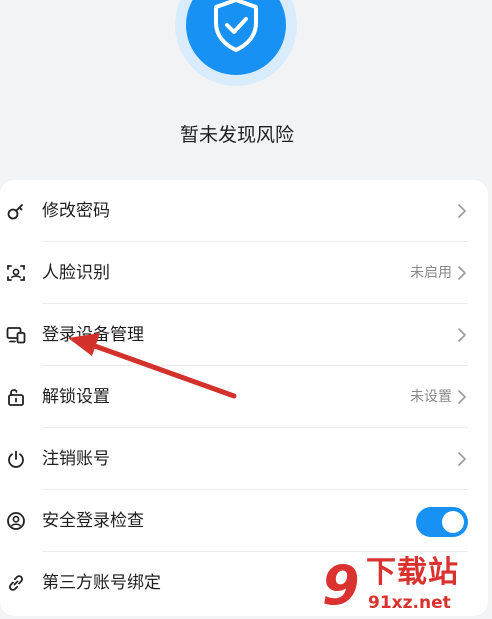  Describe the element at coordinates (244, 335) in the screenshot. I see `setting-row-login-devices: 登录设备管理` at that location.